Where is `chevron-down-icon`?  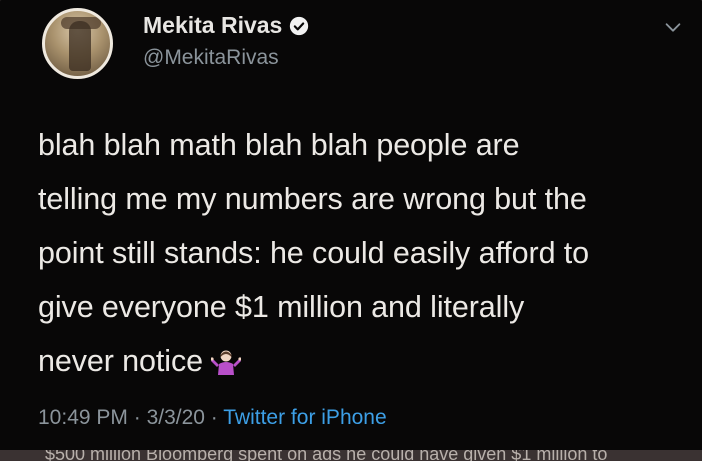
chevron-down-icon is located at coordinates (673, 27).